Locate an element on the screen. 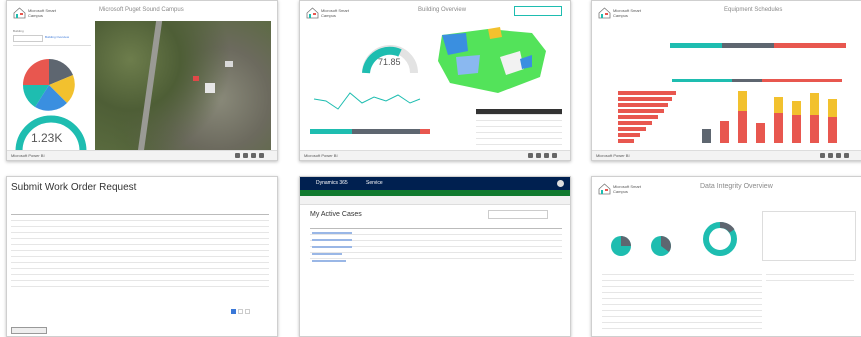 The height and width of the screenshot is (337, 861). integrity-table-left is located at coordinates (682, 299).